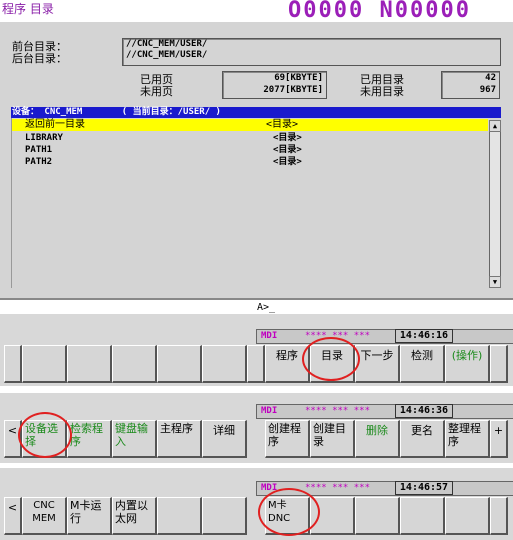  What do you see at coordinates (424, 411) in the screenshot?
I see `clock: 14:46:36` at bounding box center [424, 411].